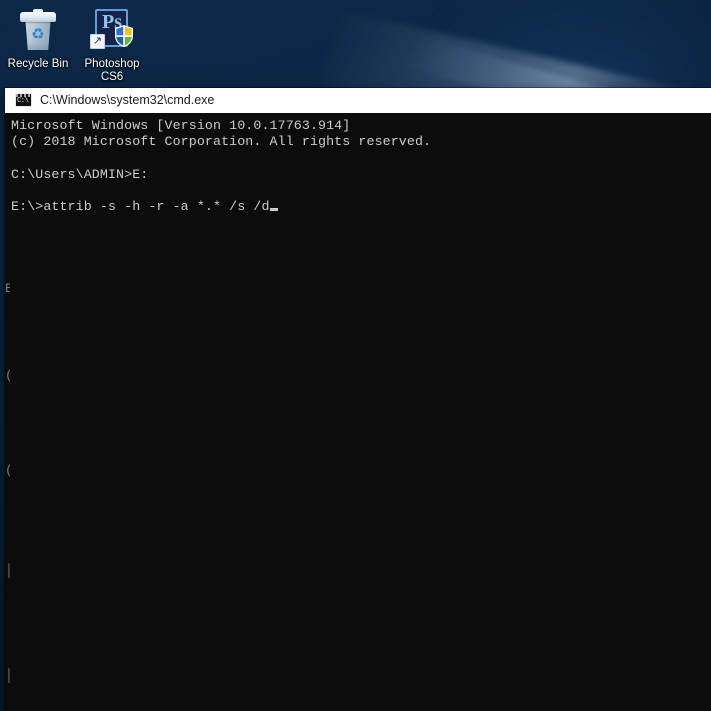 This screenshot has width=711, height=711. I want to click on desktop-icon-label-recycle-bin: Recycle Bin, so click(38, 64).